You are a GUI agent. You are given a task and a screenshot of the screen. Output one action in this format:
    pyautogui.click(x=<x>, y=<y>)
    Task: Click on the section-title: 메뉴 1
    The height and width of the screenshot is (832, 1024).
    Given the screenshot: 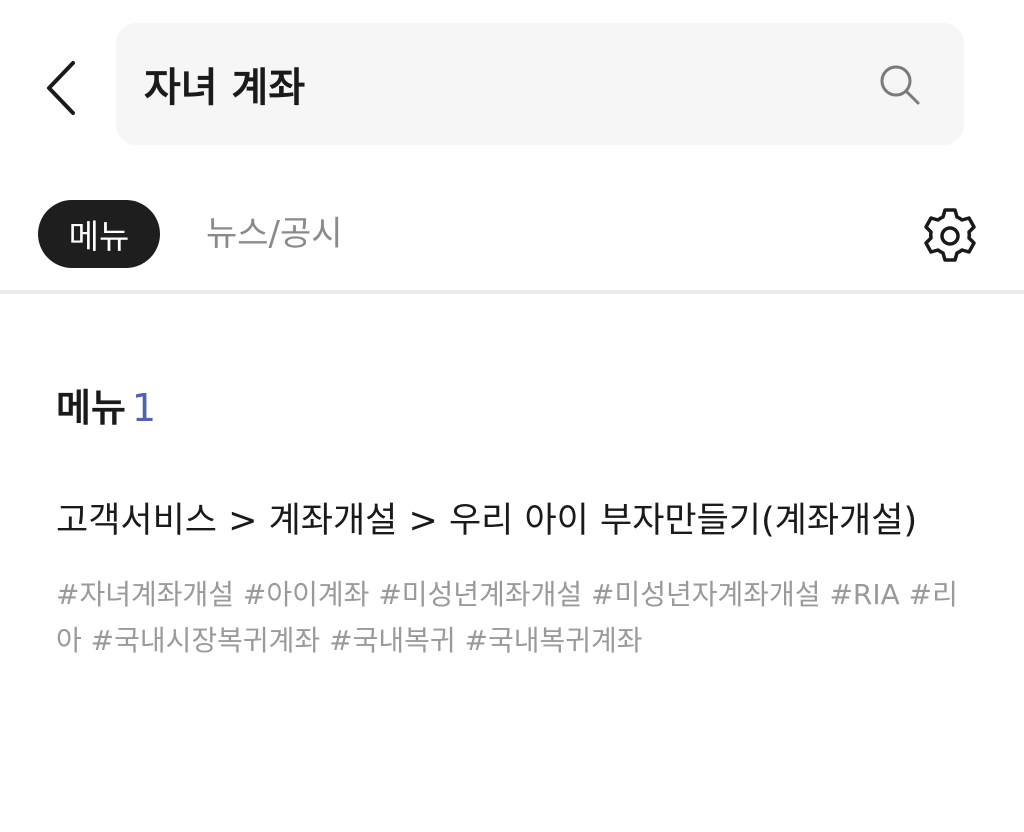 What is the action you would take?
    pyautogui.click(x=106, y=408)
    